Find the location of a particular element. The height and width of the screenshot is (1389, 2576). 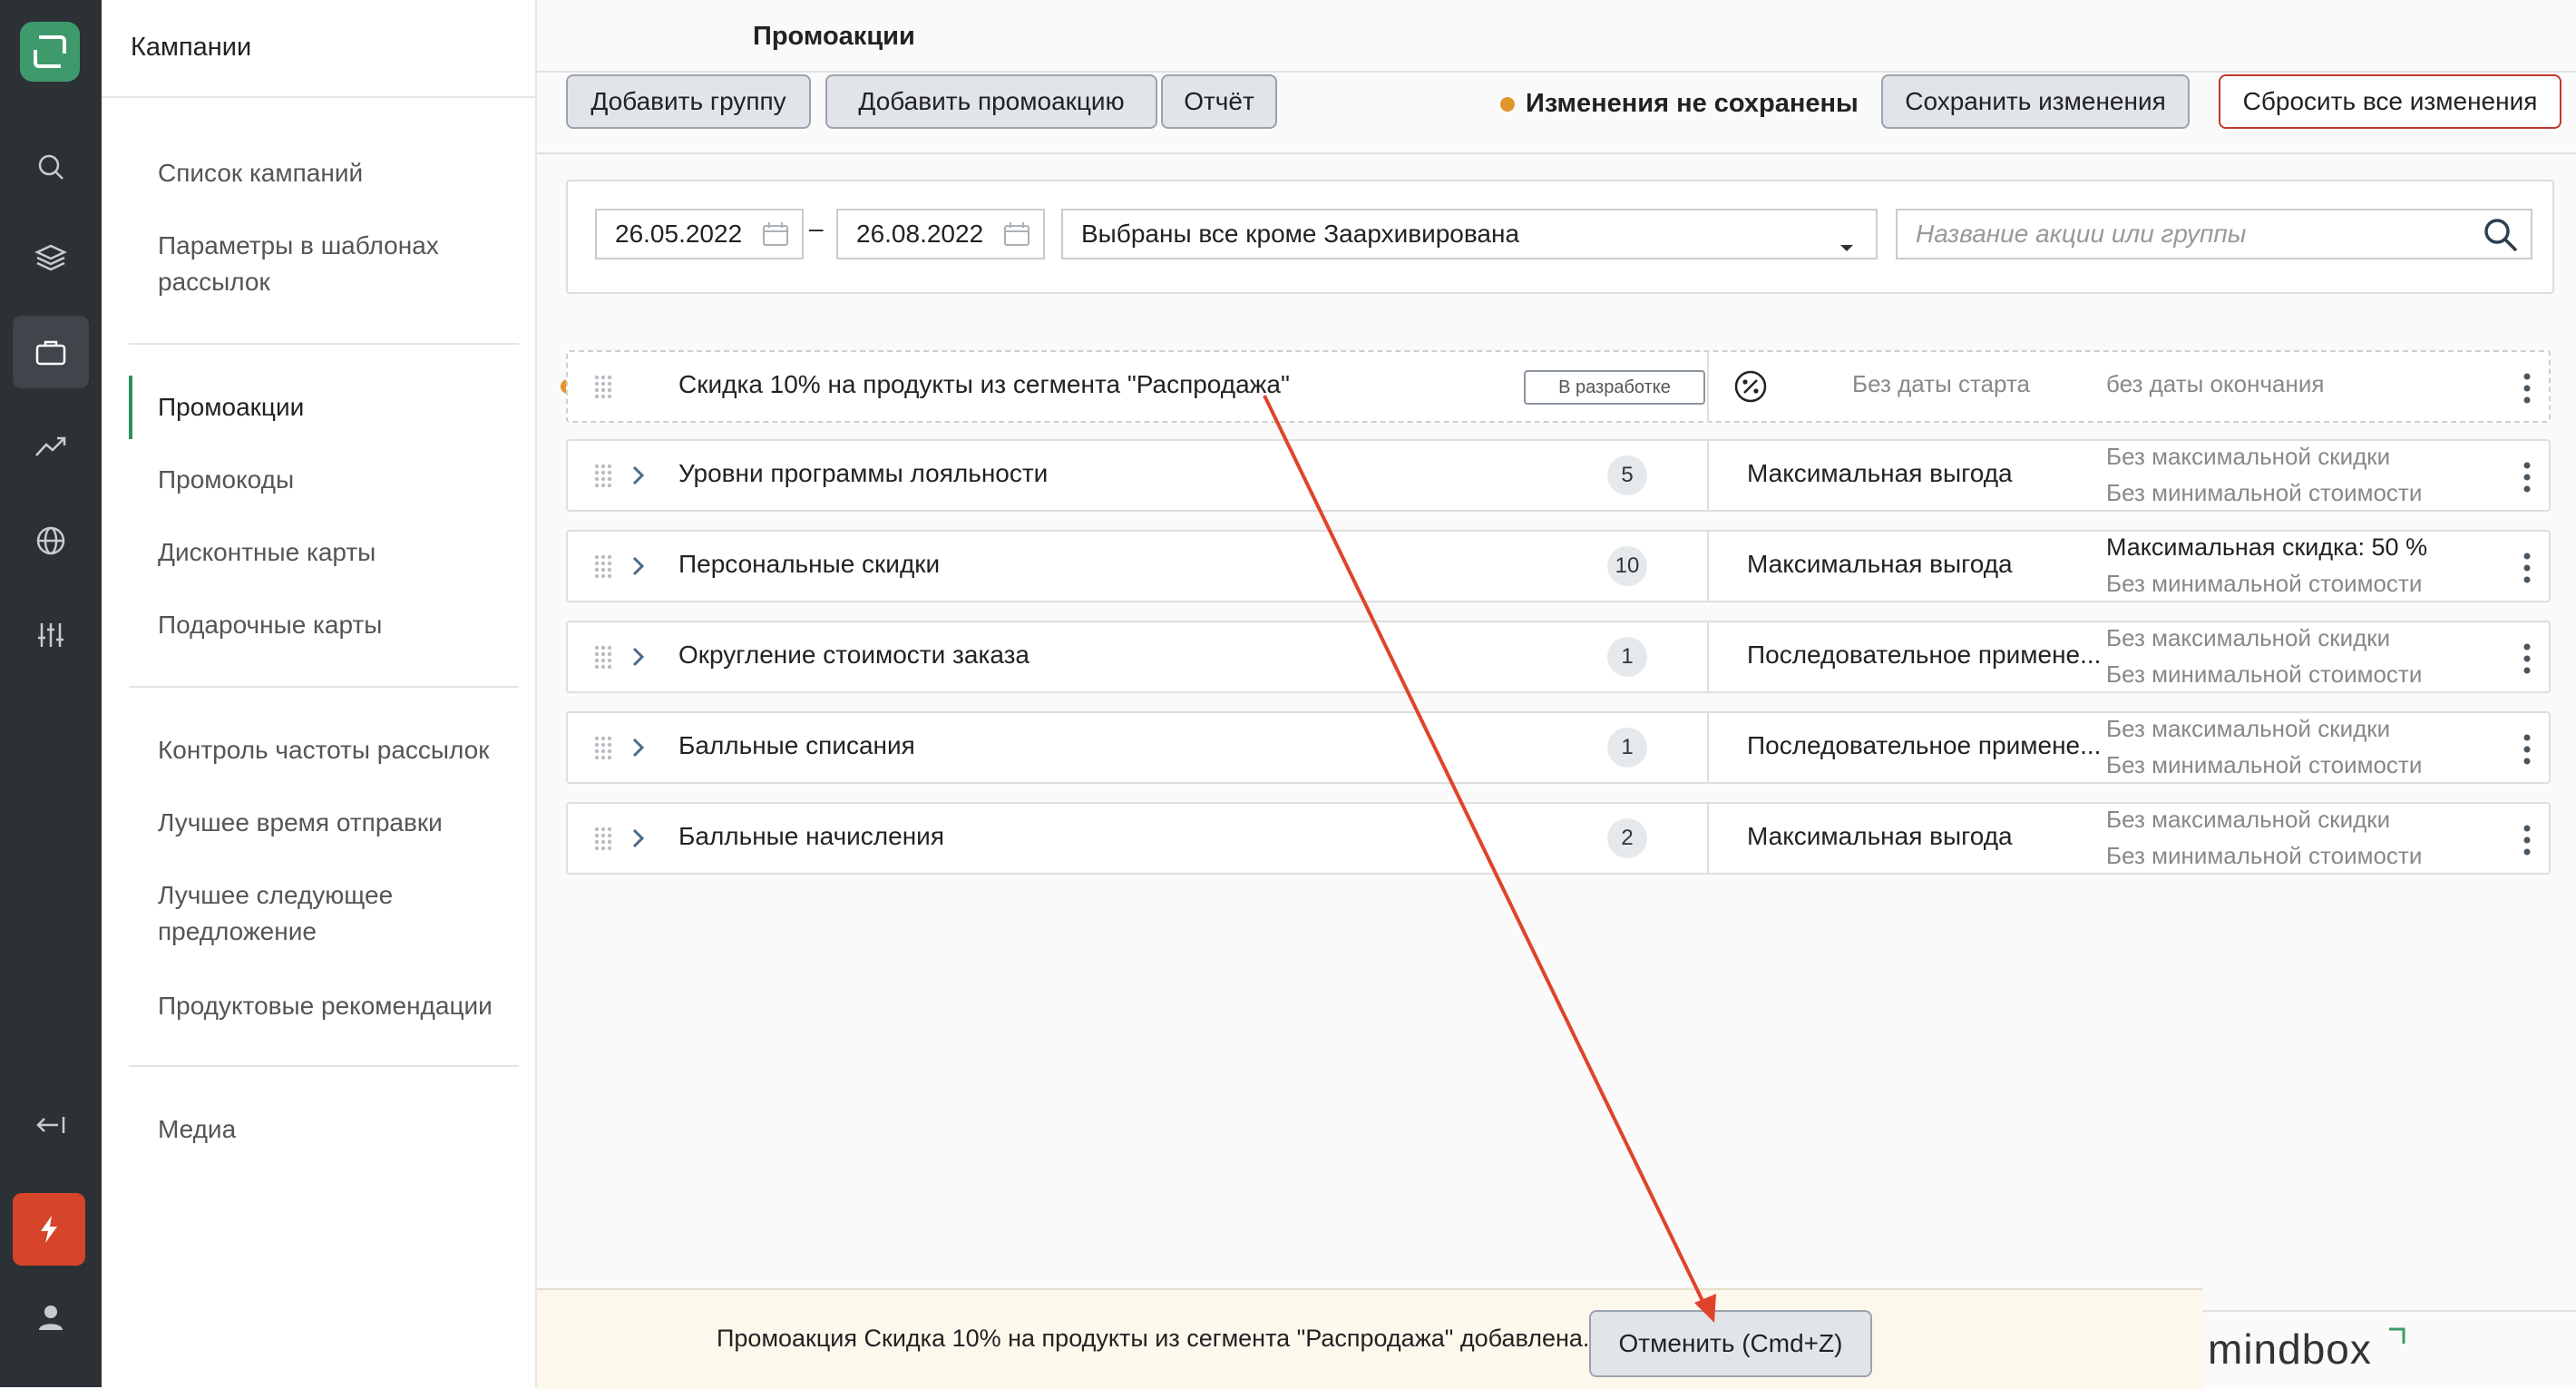

group-name: Балльные начисления is located at coordinates (811, 836).